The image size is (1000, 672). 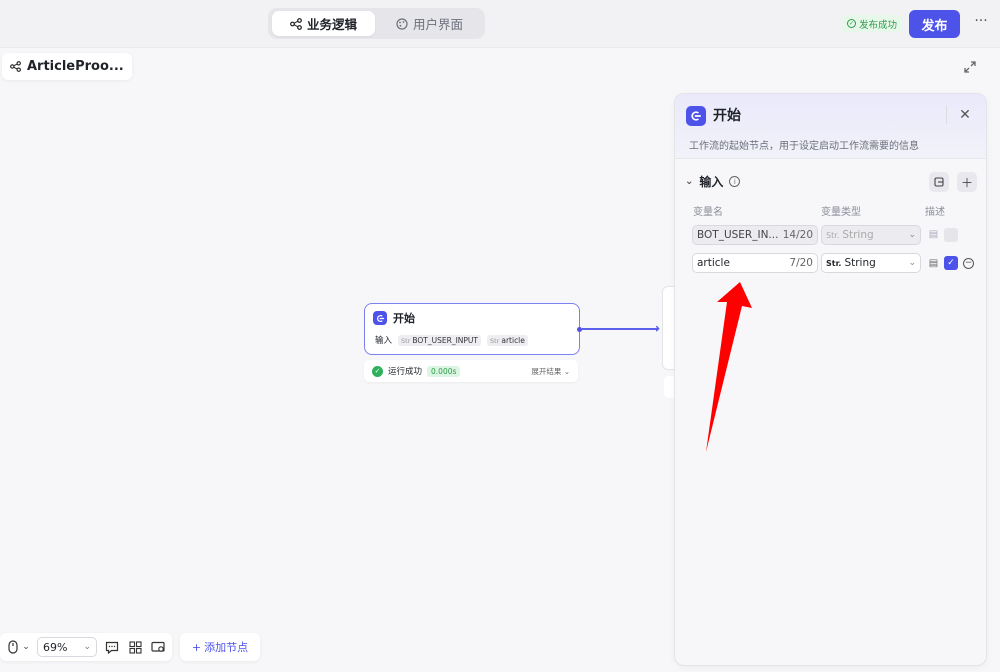 What do you see at coordinates (135, 647) in the screenshot?
I see `grid-icon` at bounding box center [135, 647].